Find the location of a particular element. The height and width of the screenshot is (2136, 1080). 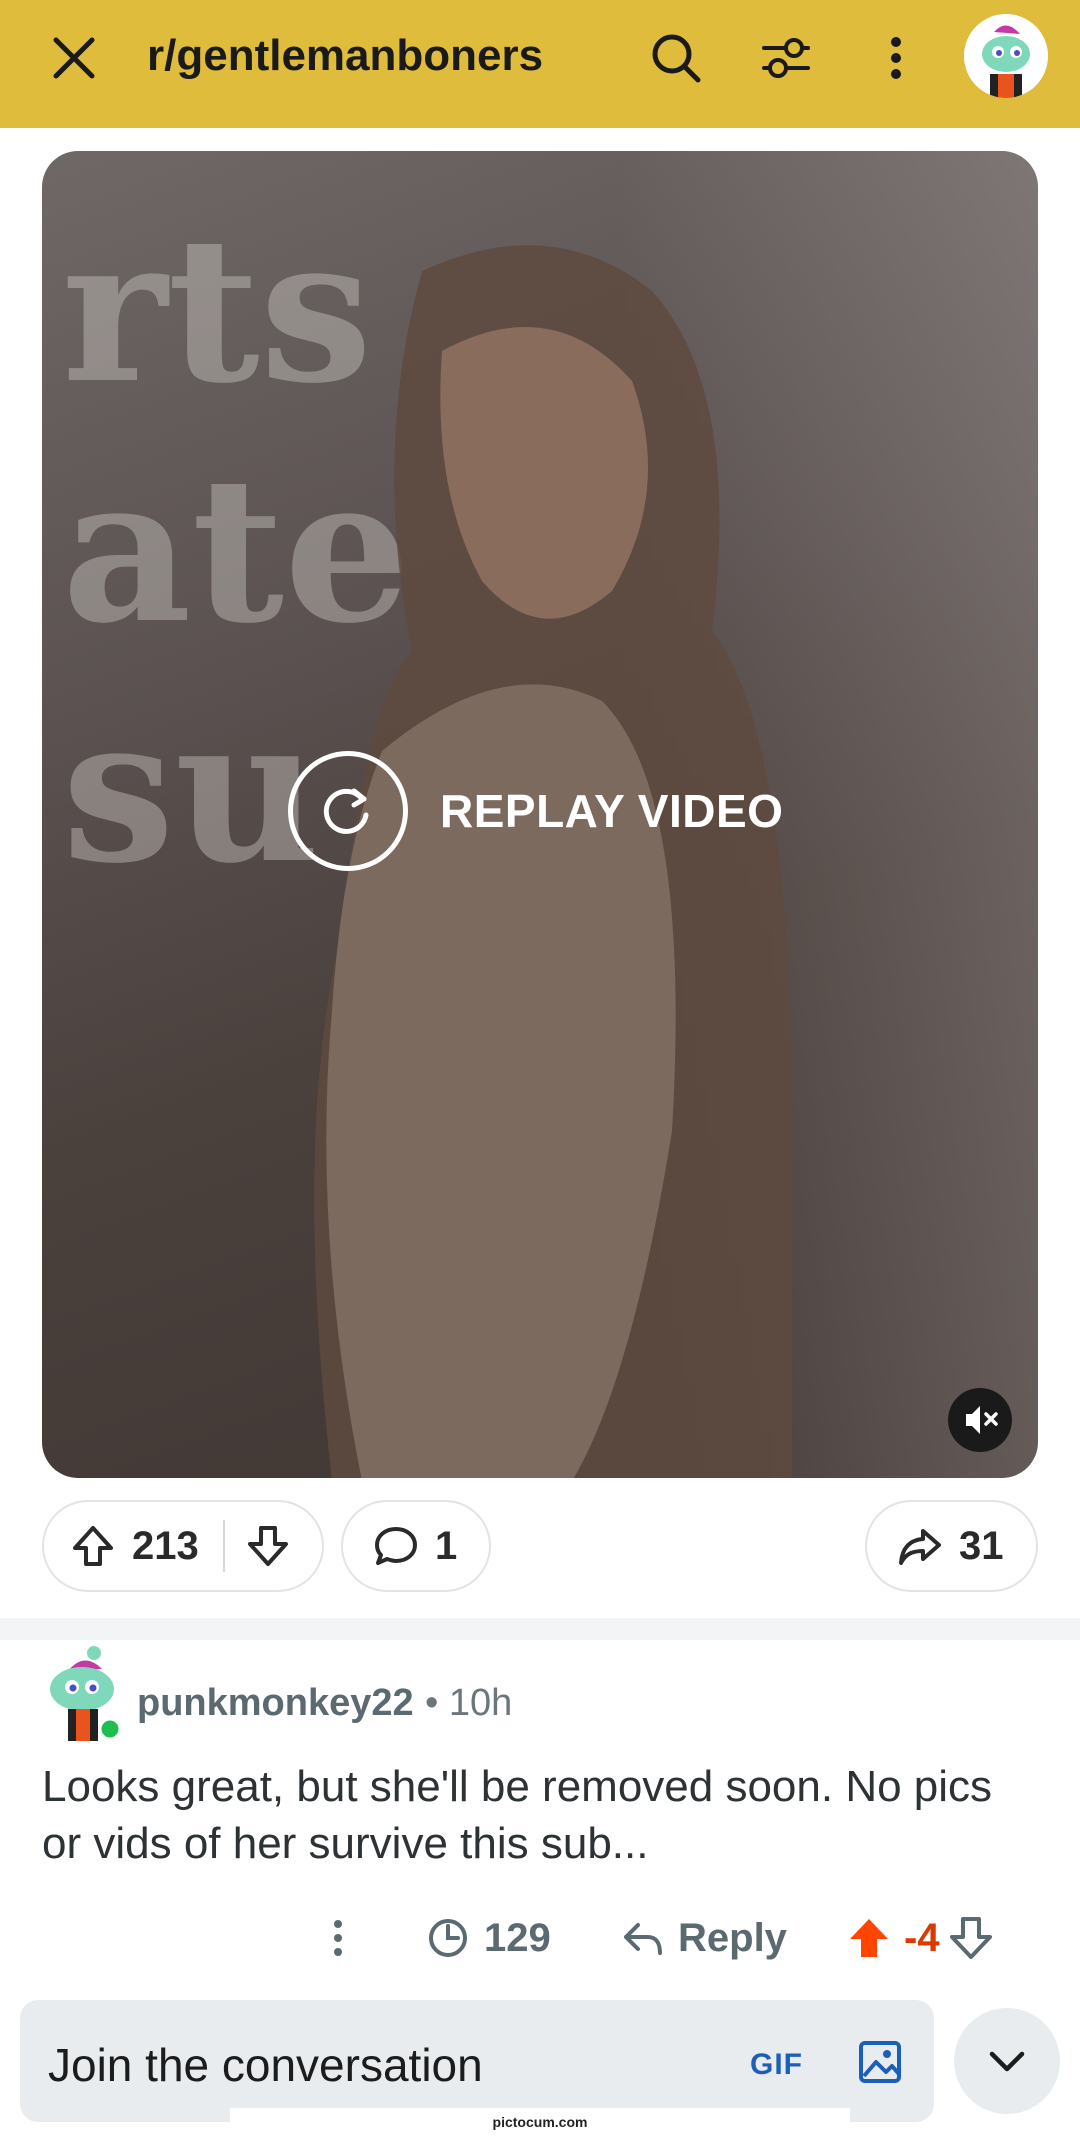

comment-vote: -4 is located at coordinates (920, 1938).